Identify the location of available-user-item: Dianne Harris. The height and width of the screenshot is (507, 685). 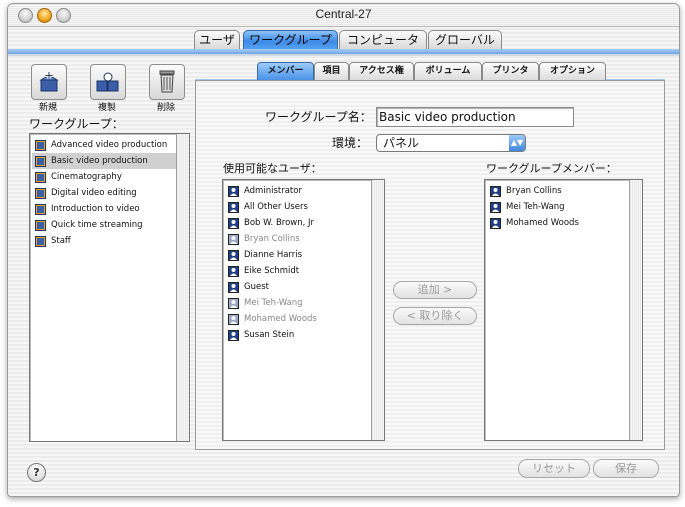
(298, 255).